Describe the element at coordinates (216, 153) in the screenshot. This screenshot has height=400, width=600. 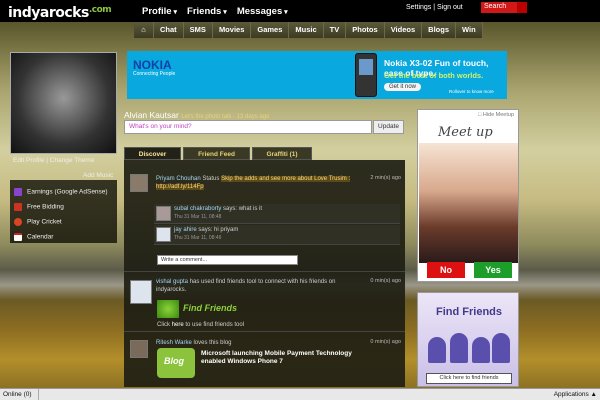
I see `tab-friend-feed: Friend Feed` at that location.